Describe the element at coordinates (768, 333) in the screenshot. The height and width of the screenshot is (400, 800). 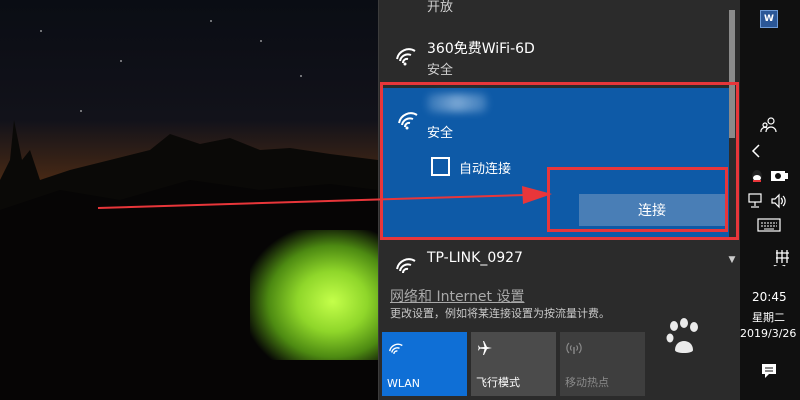
I see `clock-date: 2019/3/26` at that location.